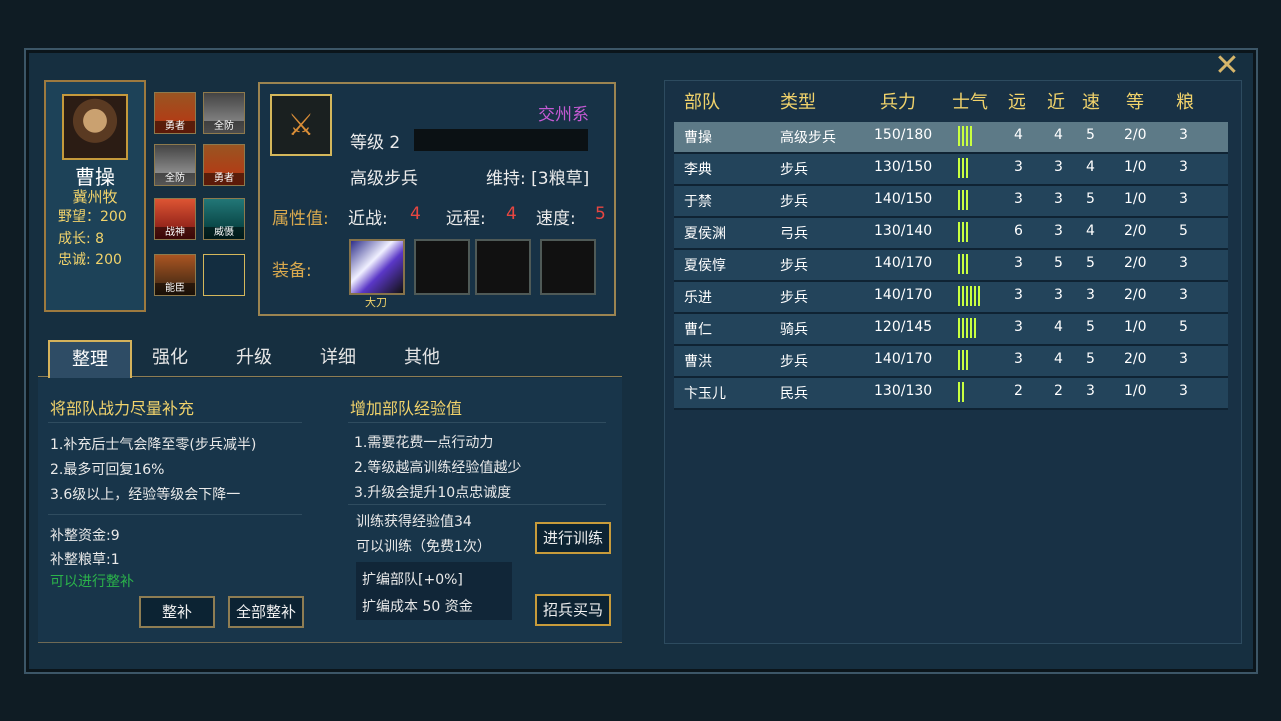 Image resolution: width=1281 pixels, height=721 pixels. What do you see at coordinates (338, 358) in the screenshot?
I see `tab-details: 详细` at bounding box center [338, 358].